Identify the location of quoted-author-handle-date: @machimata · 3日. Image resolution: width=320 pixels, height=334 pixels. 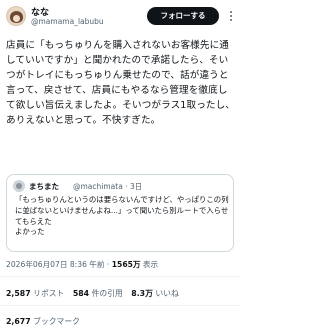
(108, 186).